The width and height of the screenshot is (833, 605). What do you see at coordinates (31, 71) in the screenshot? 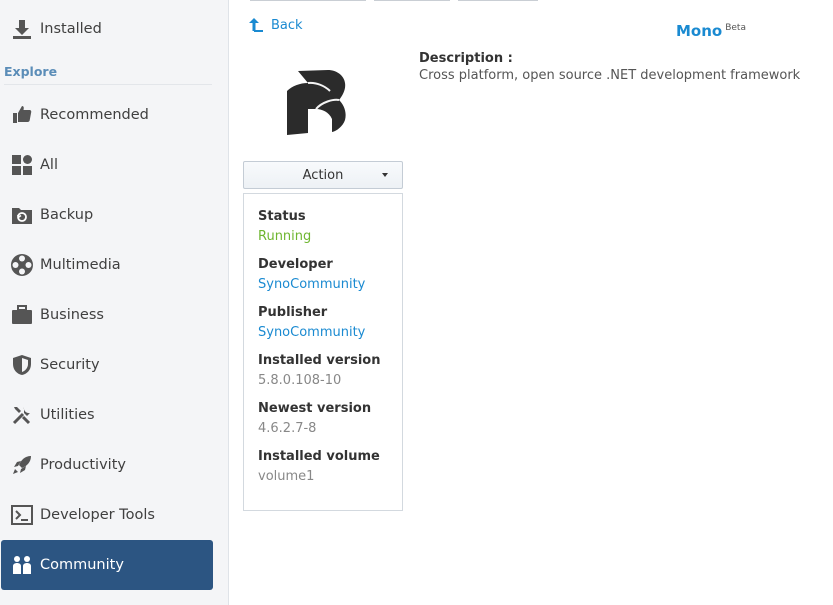
I see `section-label-explore: Explore` at bounding box center [31, 71].